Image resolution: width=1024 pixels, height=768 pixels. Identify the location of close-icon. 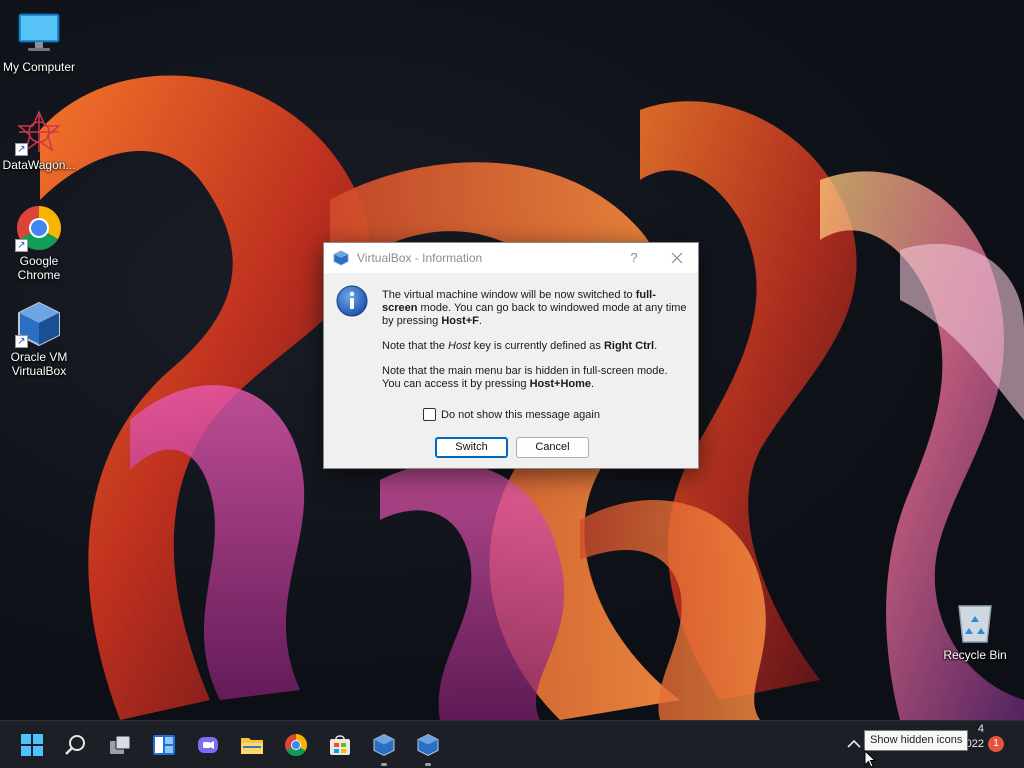
(677, 258).